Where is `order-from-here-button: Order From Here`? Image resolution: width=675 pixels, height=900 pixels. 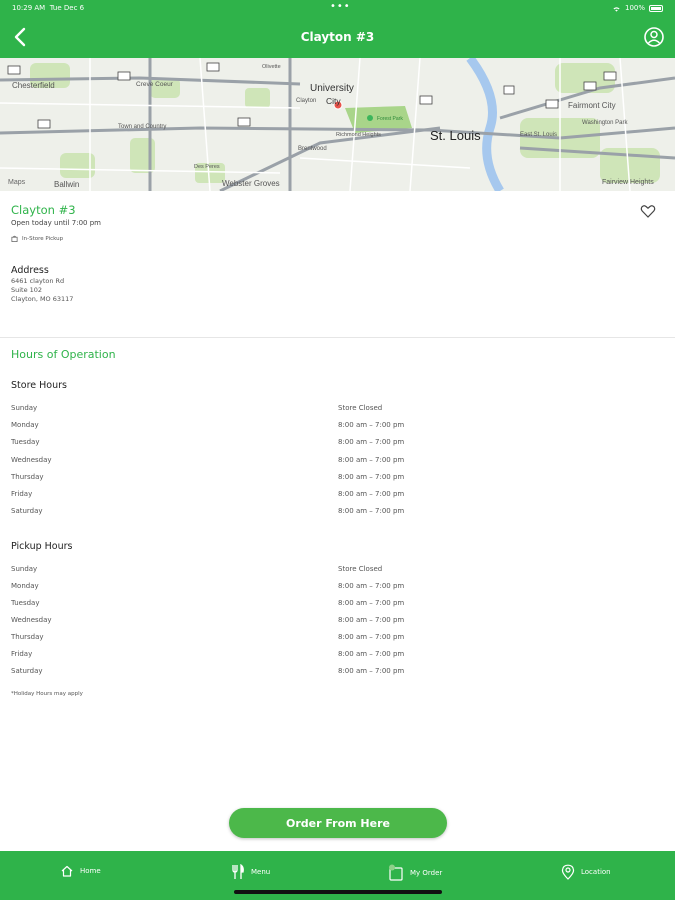 order-from-here-button: Order From Here is located at coordinates (338, 823).